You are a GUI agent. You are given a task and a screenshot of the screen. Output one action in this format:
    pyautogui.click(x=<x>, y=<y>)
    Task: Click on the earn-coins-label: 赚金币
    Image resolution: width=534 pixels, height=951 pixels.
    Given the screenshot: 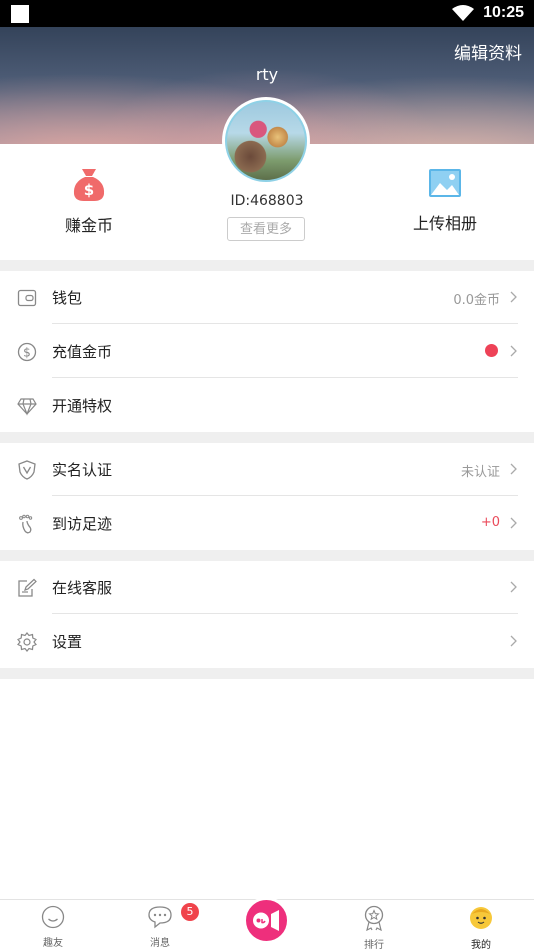 What is the action you would take?
    pyautogui.click(x=88, y=225)
    